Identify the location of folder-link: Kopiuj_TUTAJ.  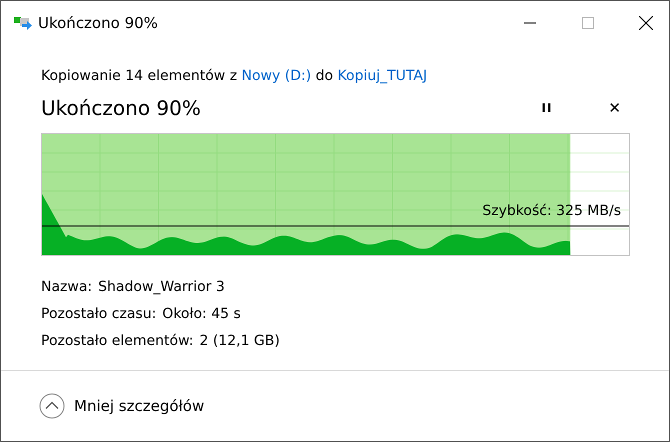
(383, 76).